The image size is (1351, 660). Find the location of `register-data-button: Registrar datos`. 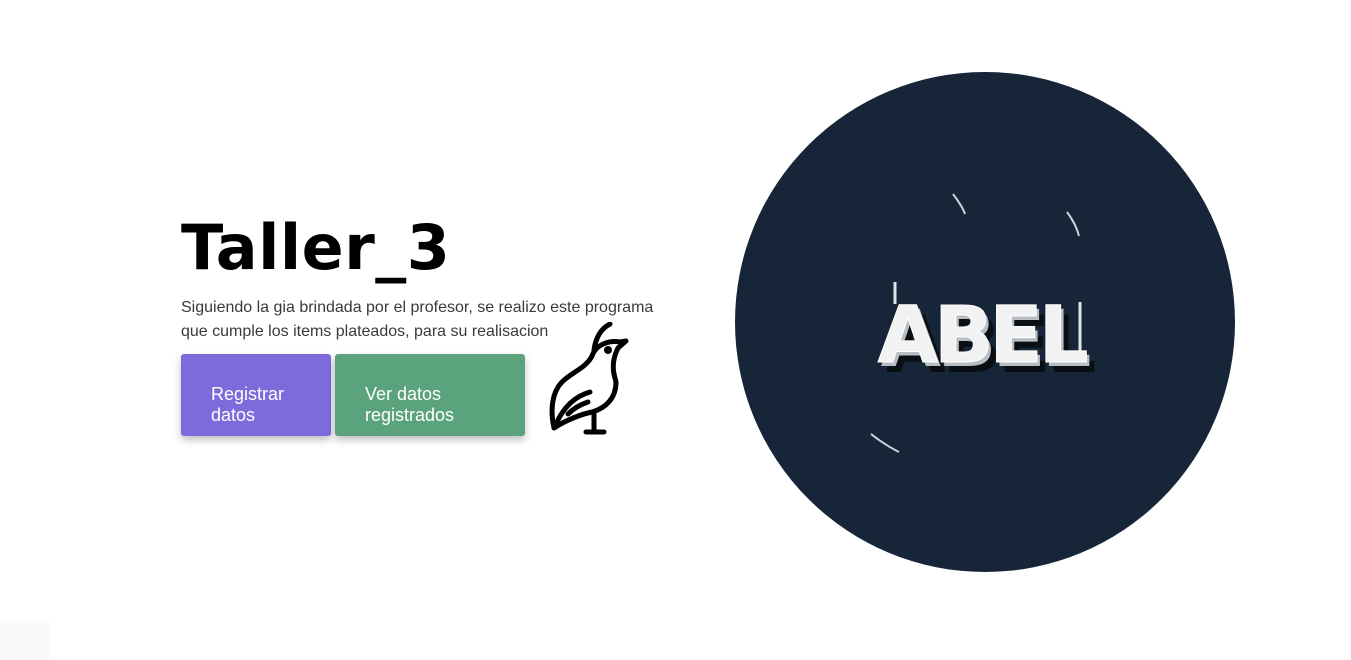

register-data-button: Registrar datos is located at coordinates (256, 395).